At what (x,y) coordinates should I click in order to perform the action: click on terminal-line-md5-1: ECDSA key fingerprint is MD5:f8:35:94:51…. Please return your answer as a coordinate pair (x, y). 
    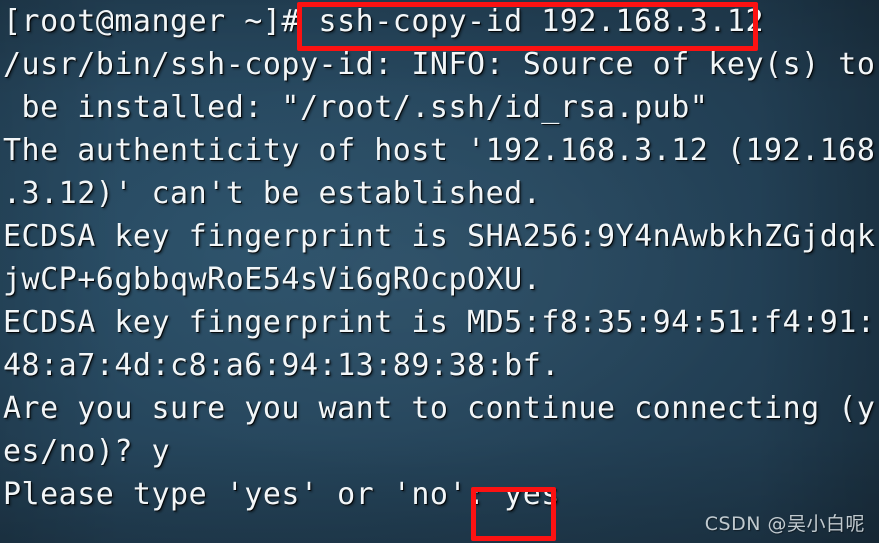
    Looking at the image, I should click on (439, 322).